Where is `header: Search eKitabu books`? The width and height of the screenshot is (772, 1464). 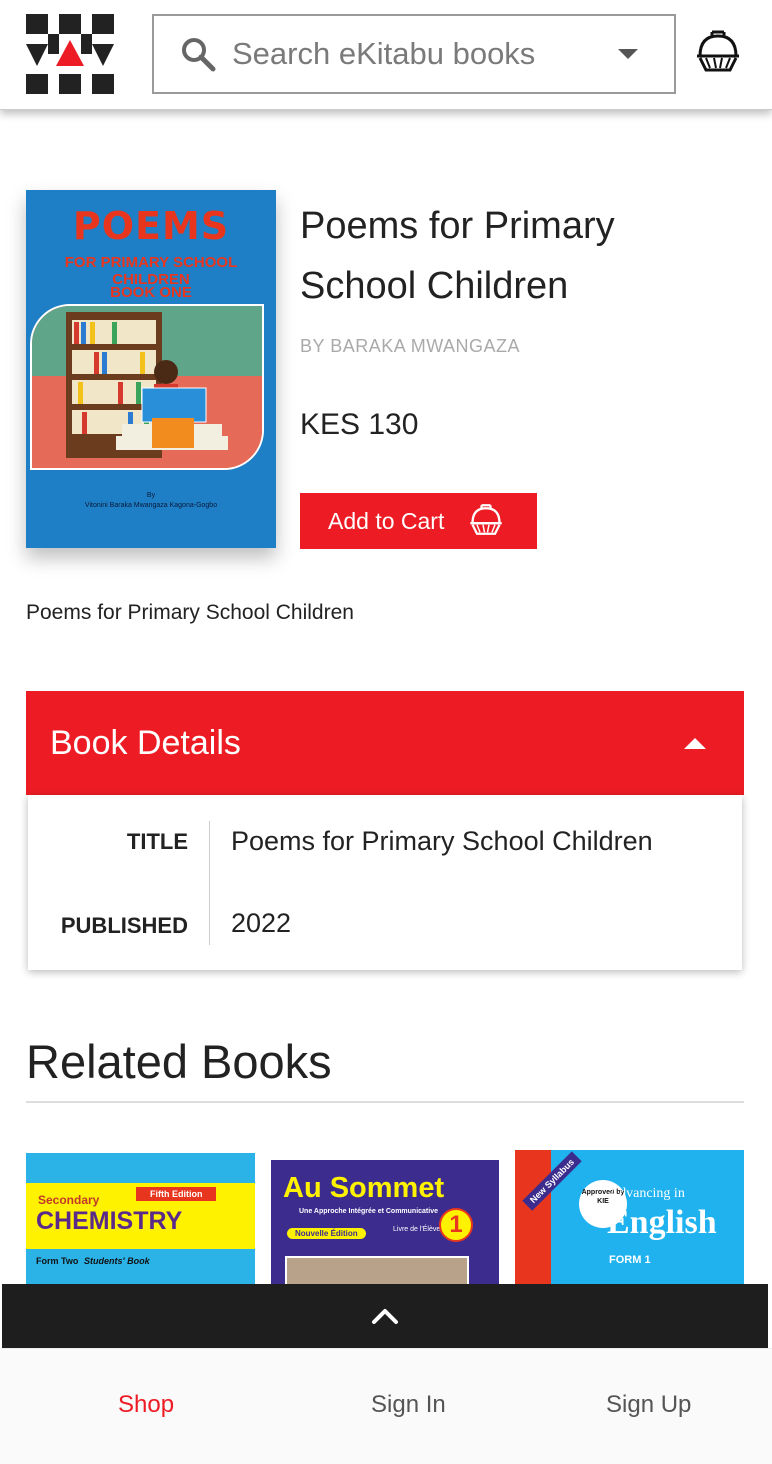 header: Search eKitabu books is located at coordinates (386, 55).